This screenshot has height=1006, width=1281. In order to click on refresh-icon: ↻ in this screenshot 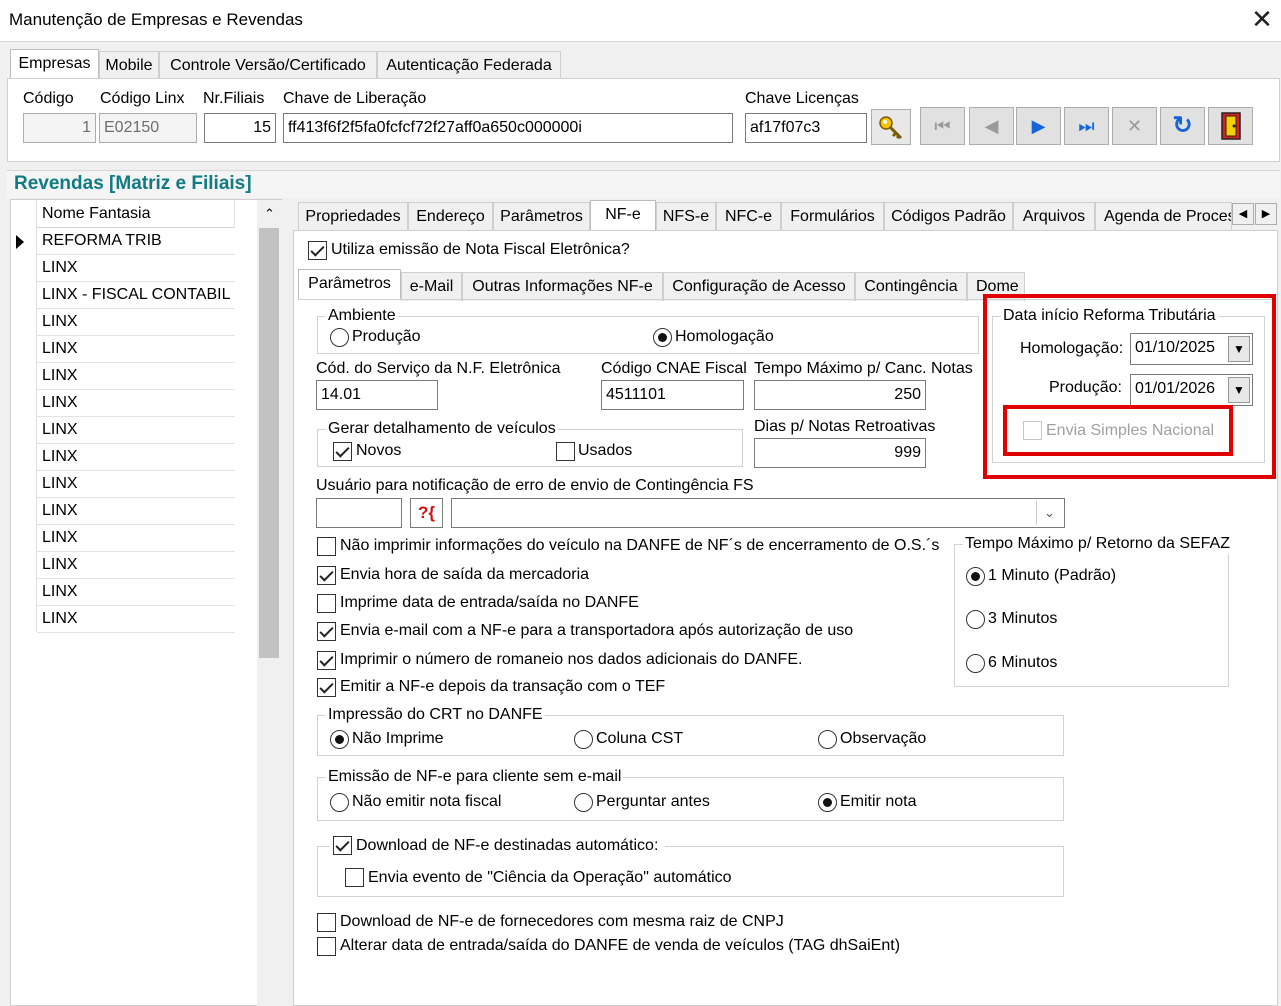, I will do `click(1182, 125)`.